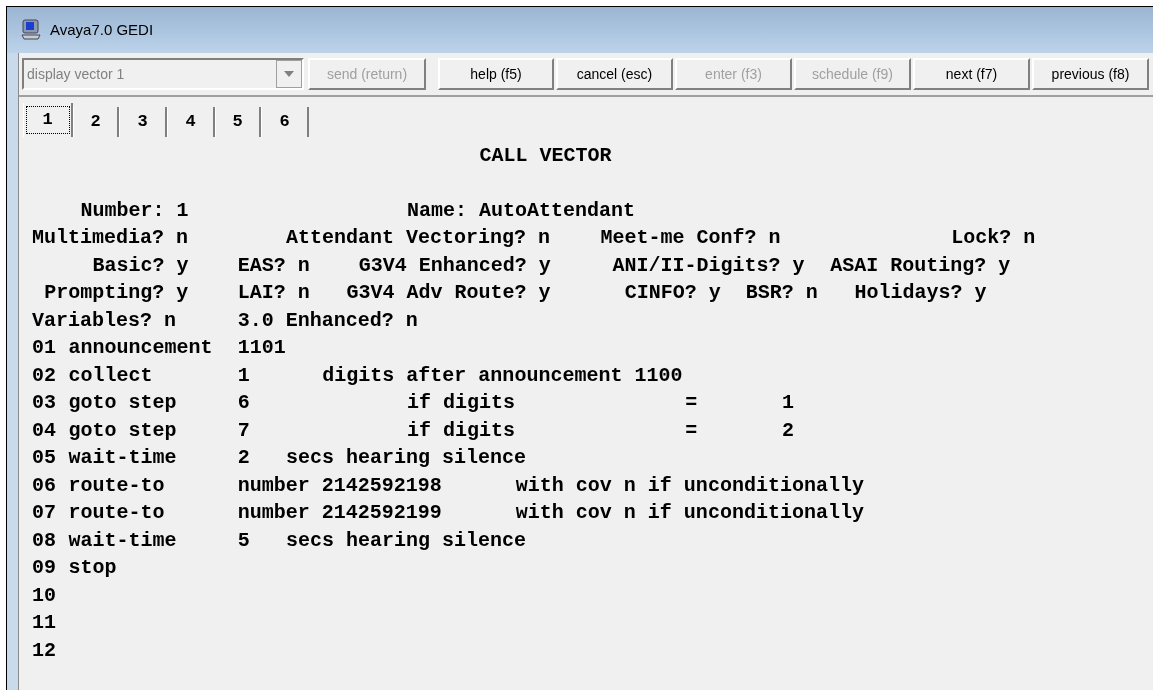 This screenshot has width=1153, height=690. What do you see at coordinates (117, 293) in the screenshot?
I see `field-label: Prompting? y` at bounding box center [117, 293].